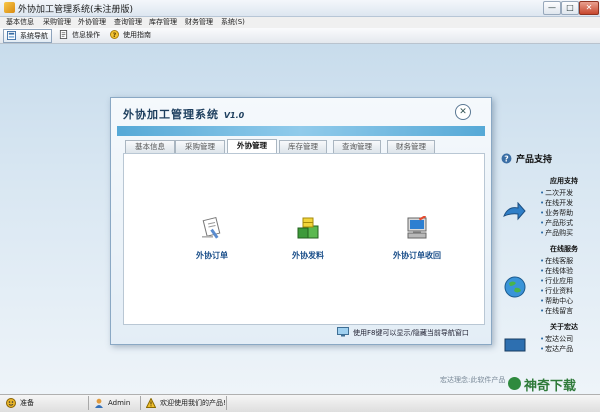 Image resolution: width=600 pixels, height=412 pixels. What do you see at coordinates (92, 22) in the screenshot?
I see `menu-outsourcing: 外协管理` at bounding box center [92, 22].